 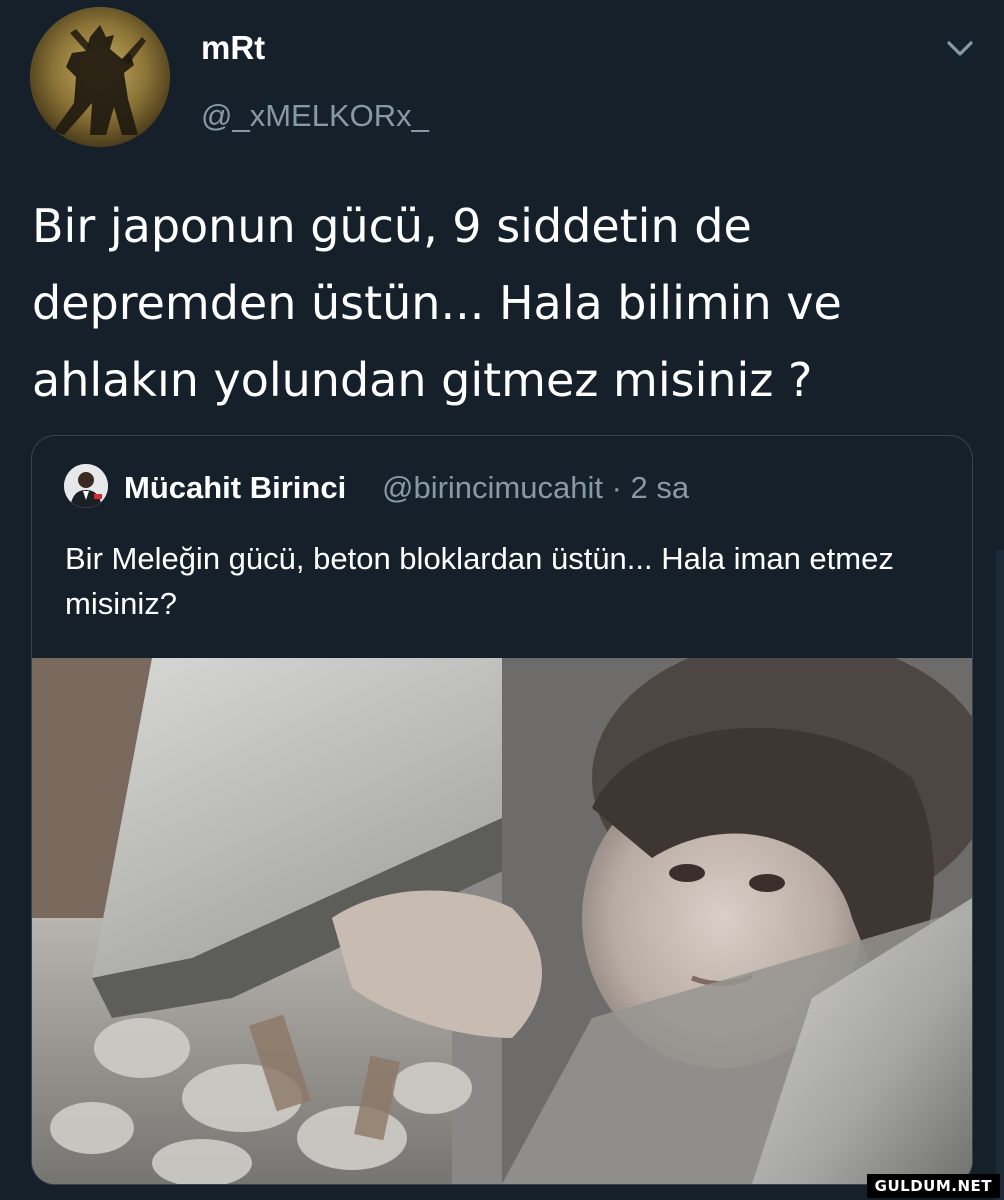 What do you see at coordinates (315, 116) in the screenshot?
I see `author-handle: @_xMELKORx_` at bounding box center [315, 116].